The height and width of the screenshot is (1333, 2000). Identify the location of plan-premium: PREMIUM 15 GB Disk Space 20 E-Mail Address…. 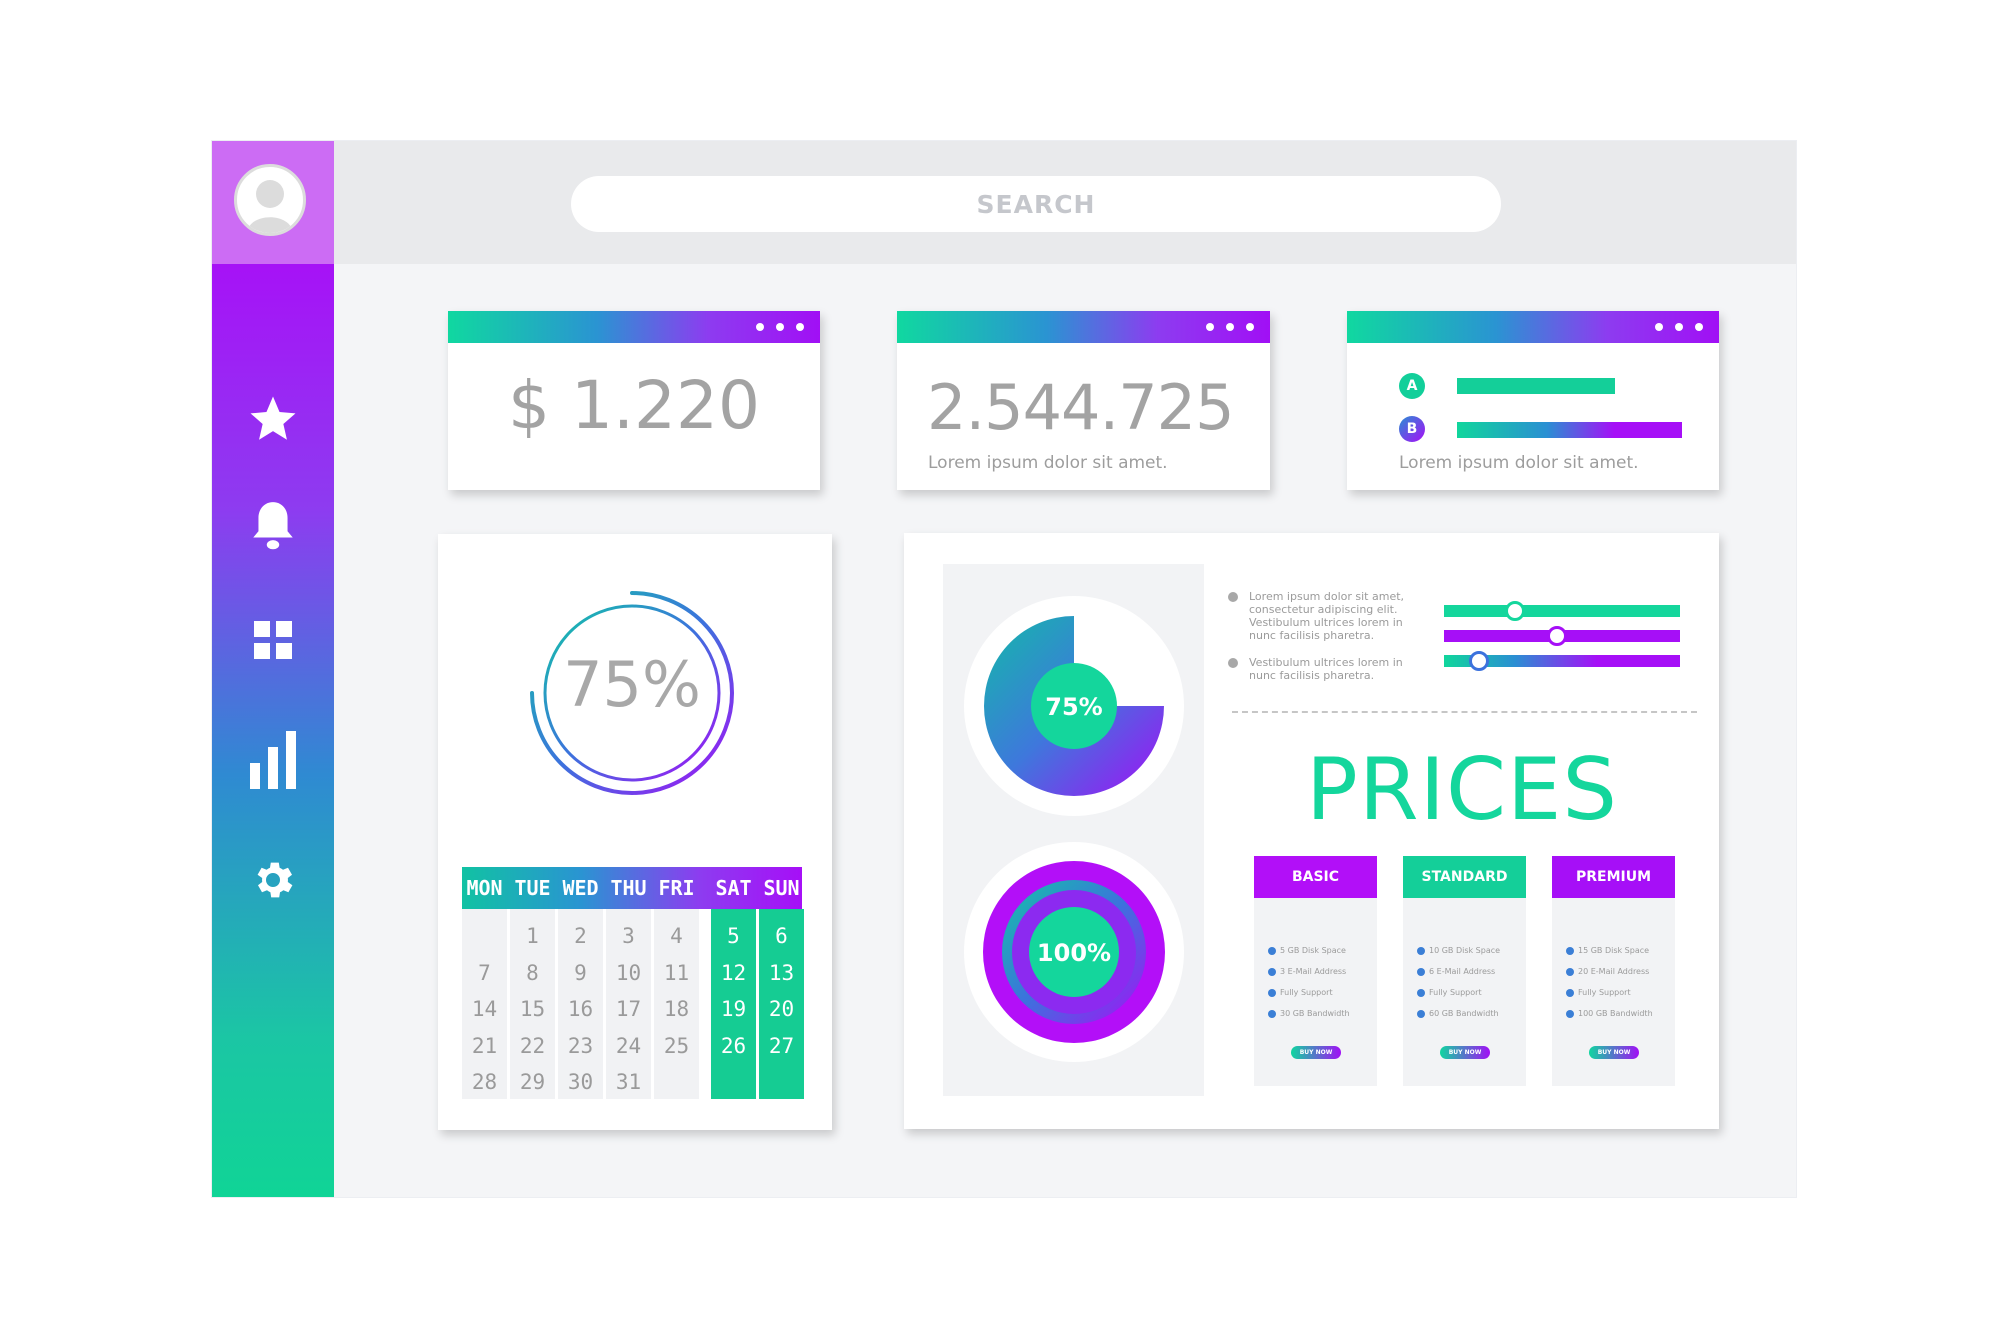
(1613, 971).